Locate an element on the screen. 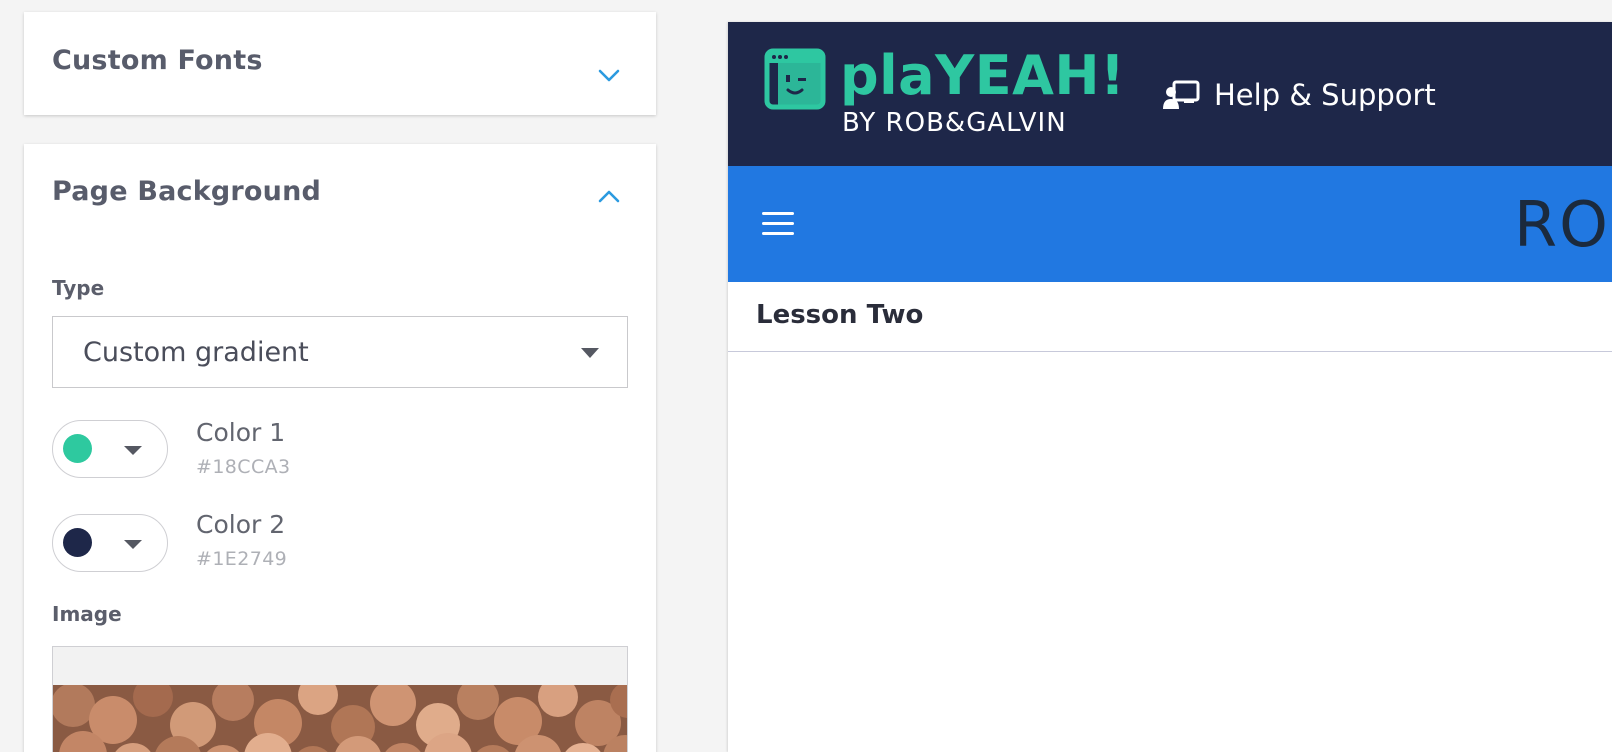  color-2-label: Color 2 is located at coordinates (241, 524).